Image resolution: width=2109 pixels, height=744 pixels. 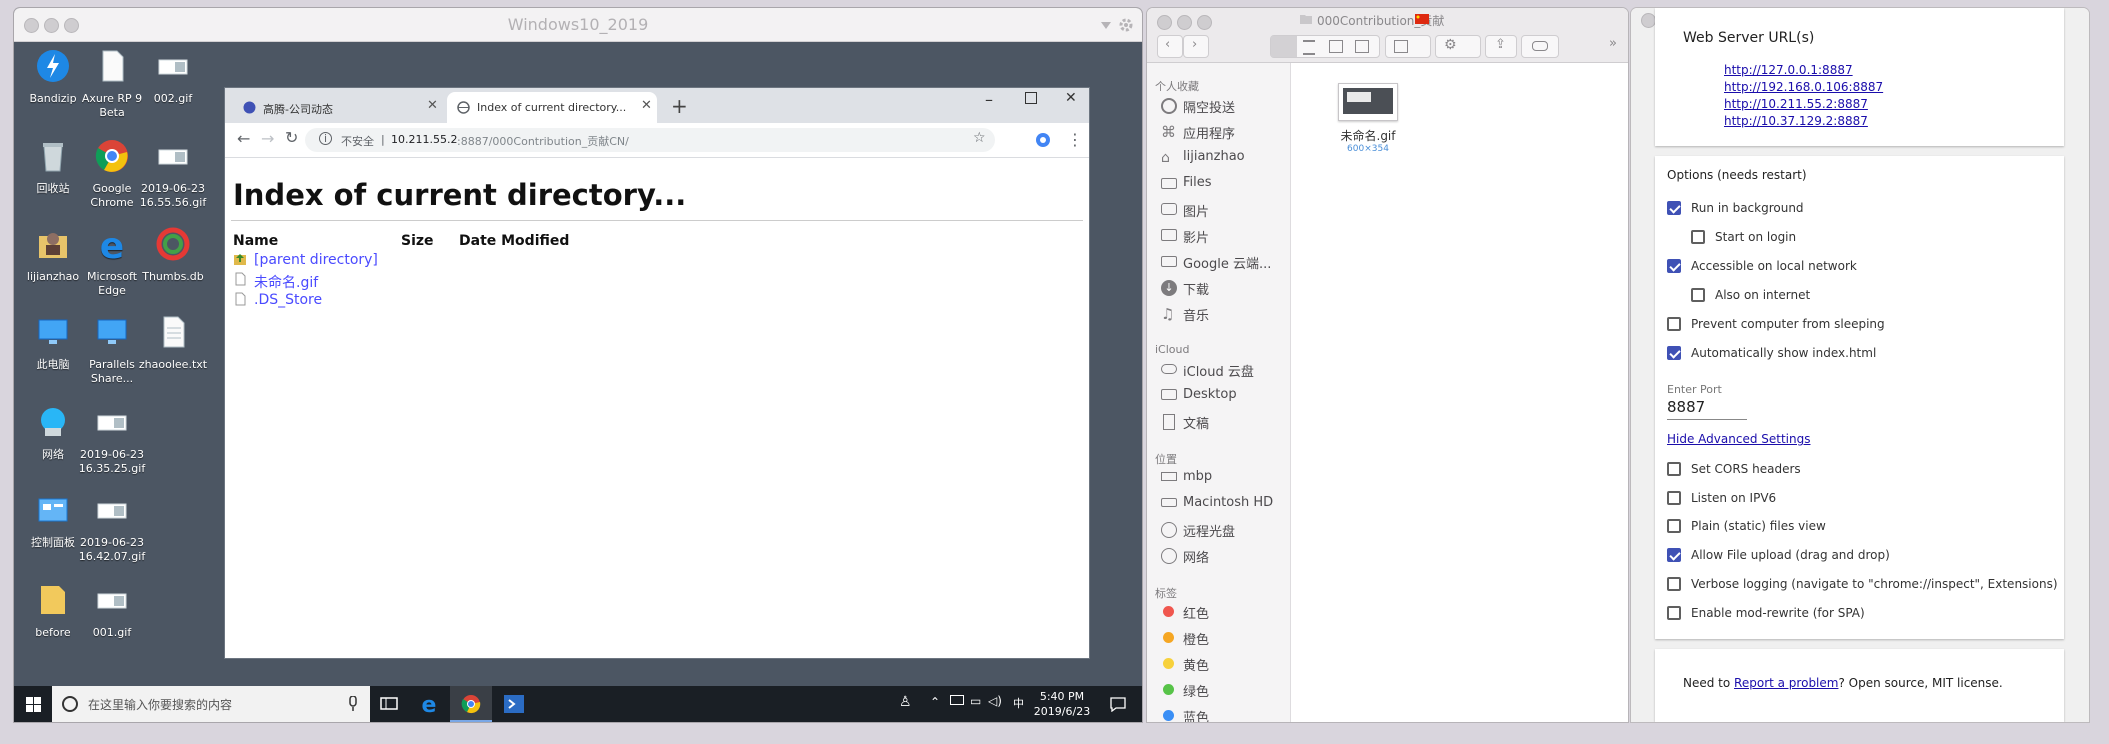 I want to click on network-icon: ▭, so click(x=975, y=701).